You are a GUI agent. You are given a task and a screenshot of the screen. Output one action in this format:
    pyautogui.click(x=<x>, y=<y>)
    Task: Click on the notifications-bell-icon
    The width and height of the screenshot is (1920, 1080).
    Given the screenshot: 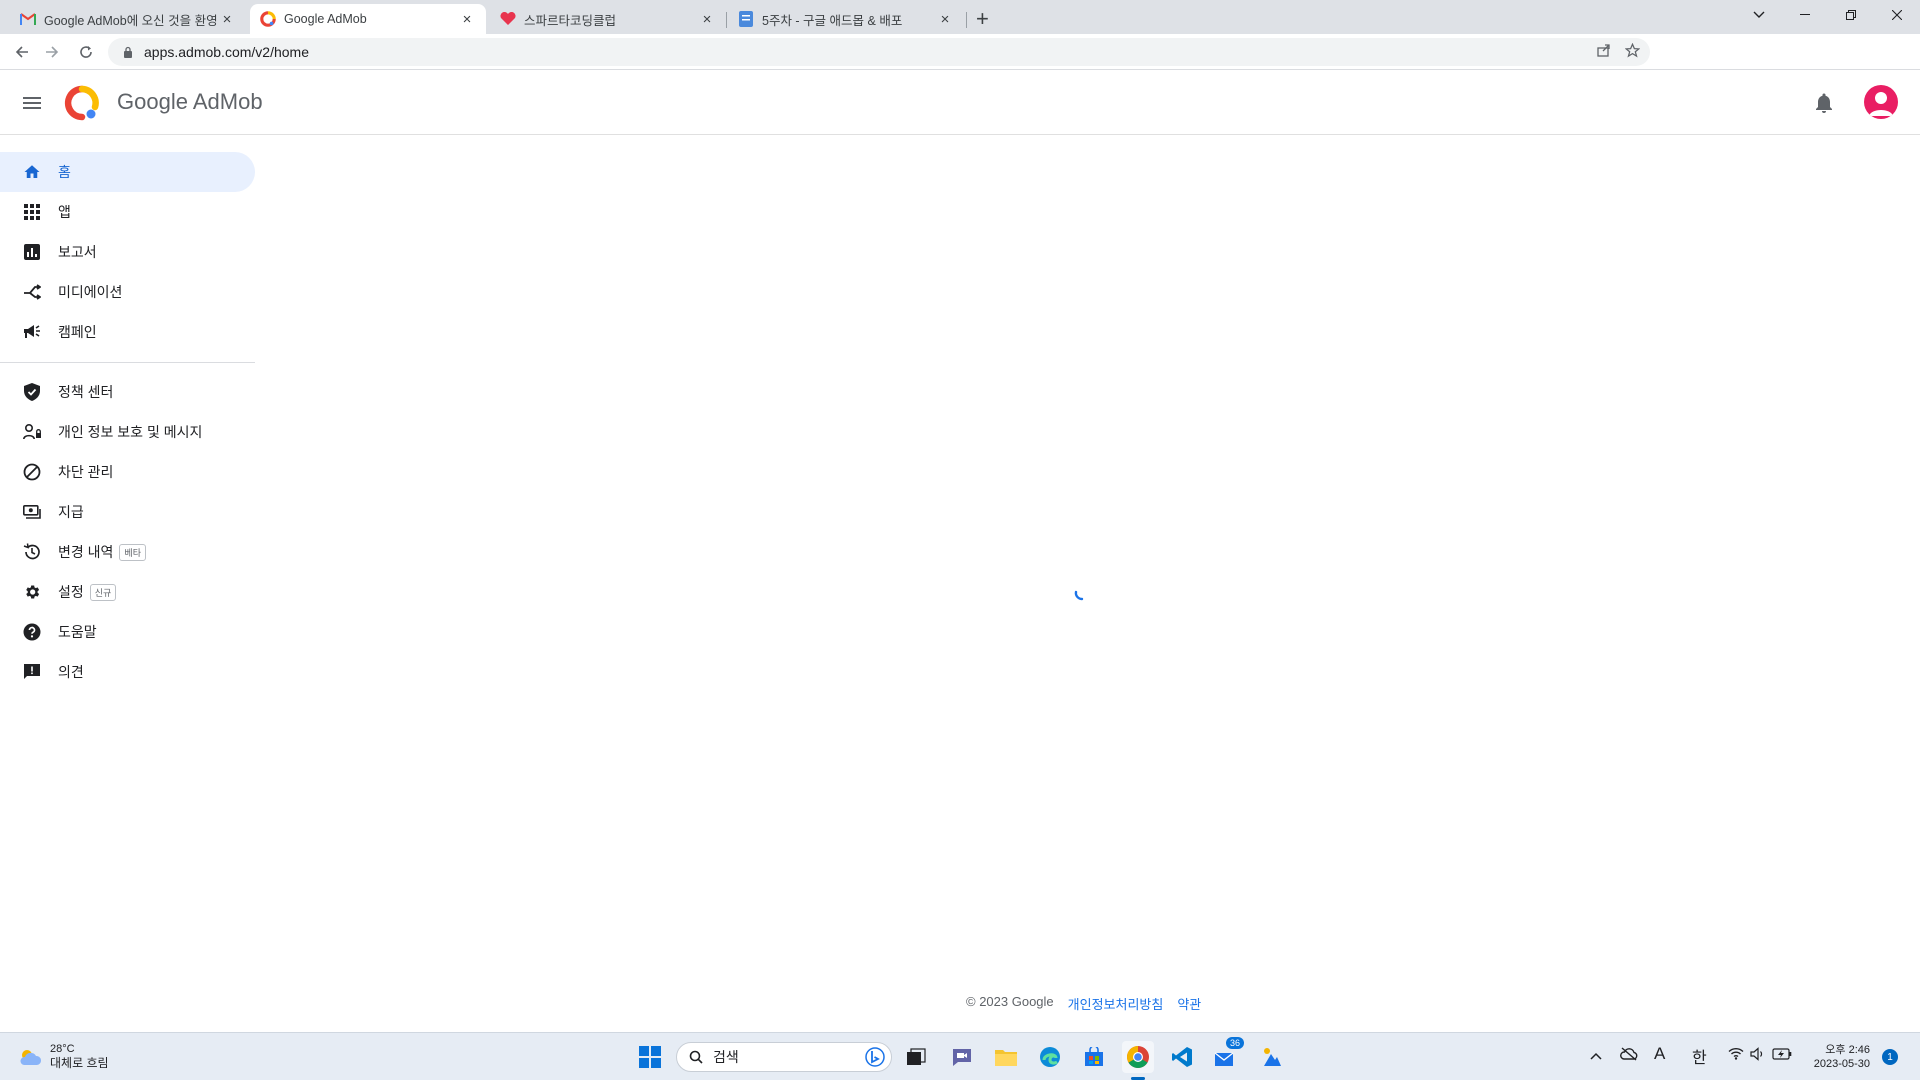 What is the action you would take?
    pyautogui.click(x=1824, y=103)
    